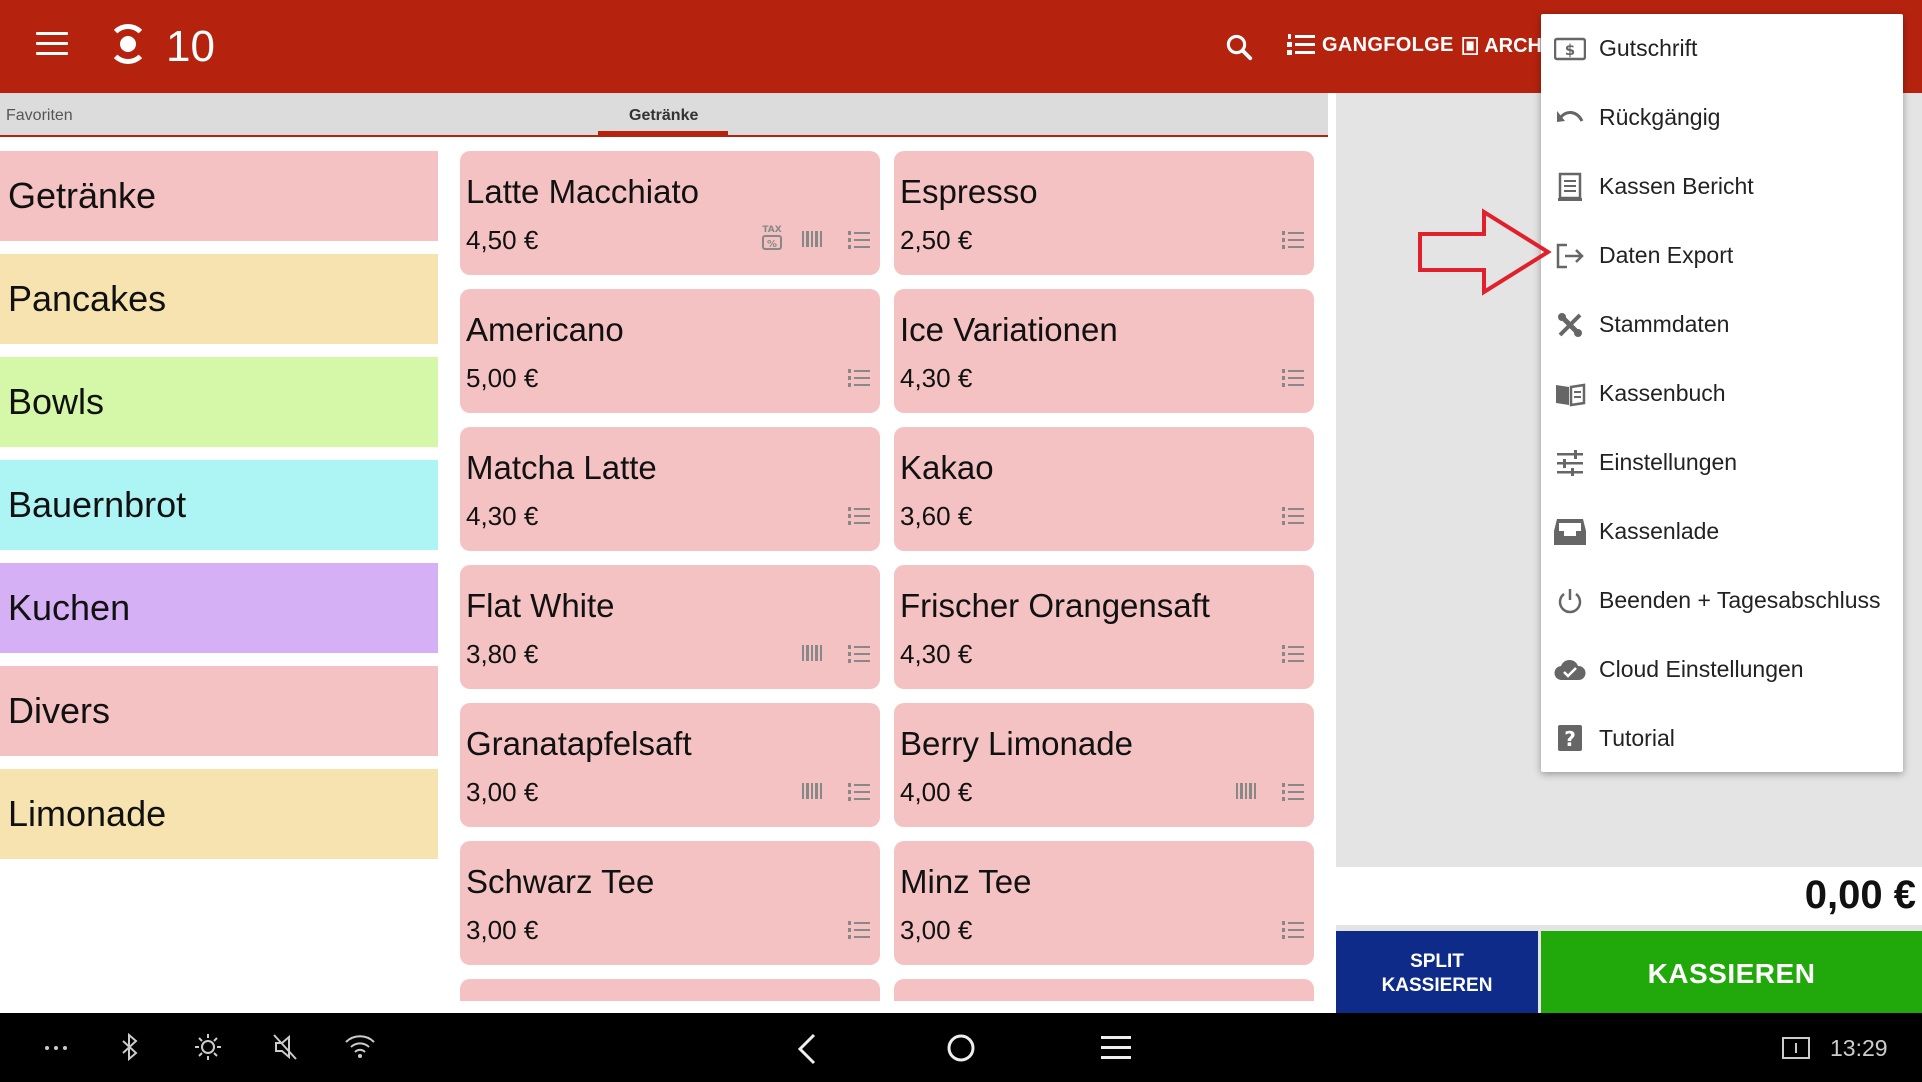  I want to click on category-bauernbrot: Bauernbrot, so click(219, 505).